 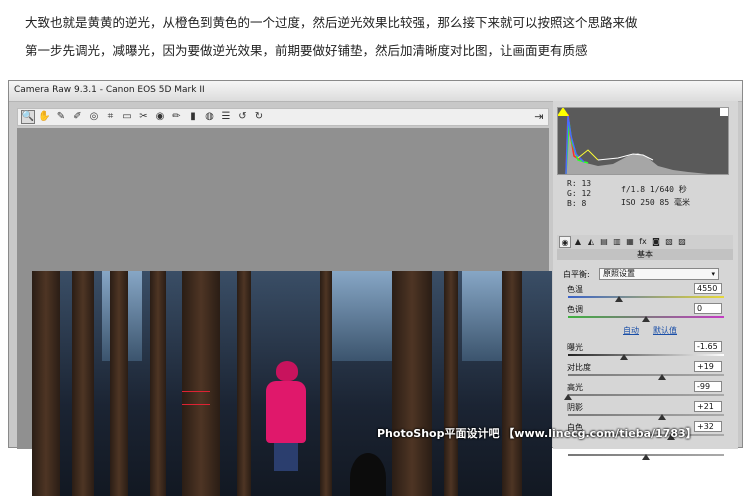 I want to click on shadows-slider, so click(x=646, y=417).